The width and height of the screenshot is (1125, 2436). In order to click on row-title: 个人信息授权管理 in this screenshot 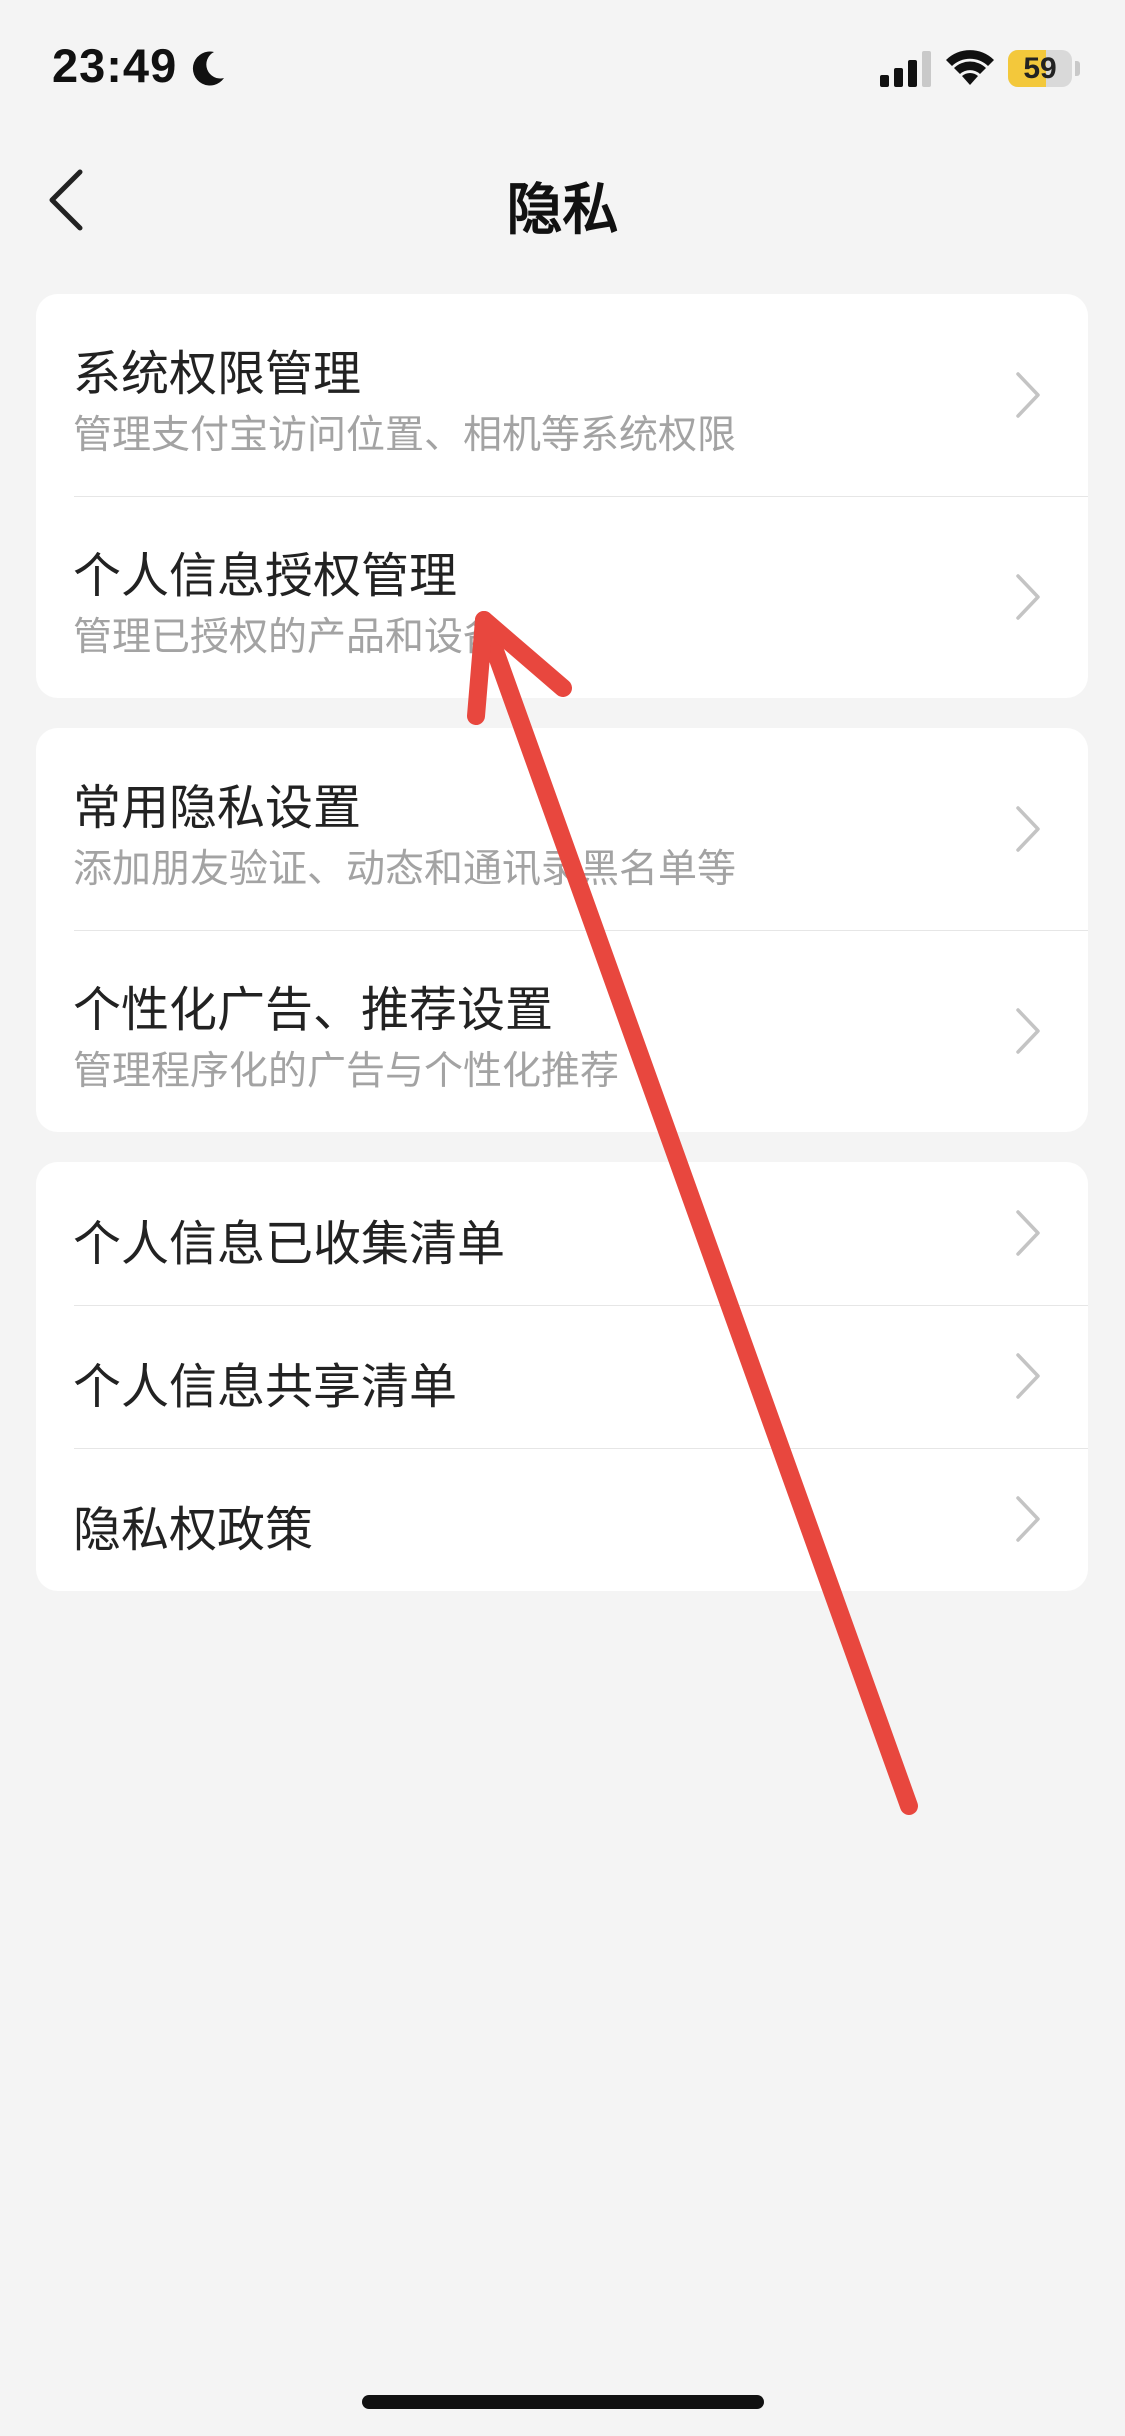, I will do `click(265, 576)`.